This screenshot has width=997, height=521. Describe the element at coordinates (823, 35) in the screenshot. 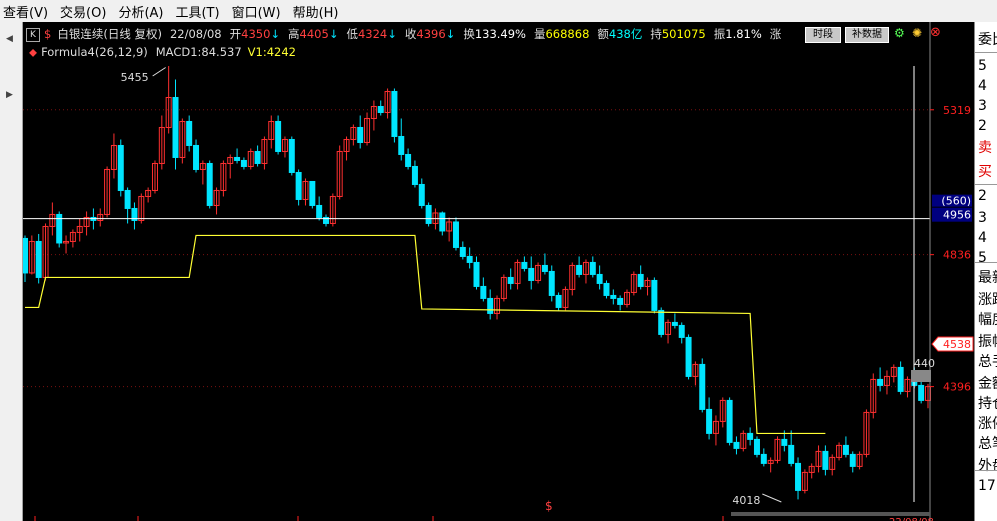

I see `period-button: 时段` at that location.